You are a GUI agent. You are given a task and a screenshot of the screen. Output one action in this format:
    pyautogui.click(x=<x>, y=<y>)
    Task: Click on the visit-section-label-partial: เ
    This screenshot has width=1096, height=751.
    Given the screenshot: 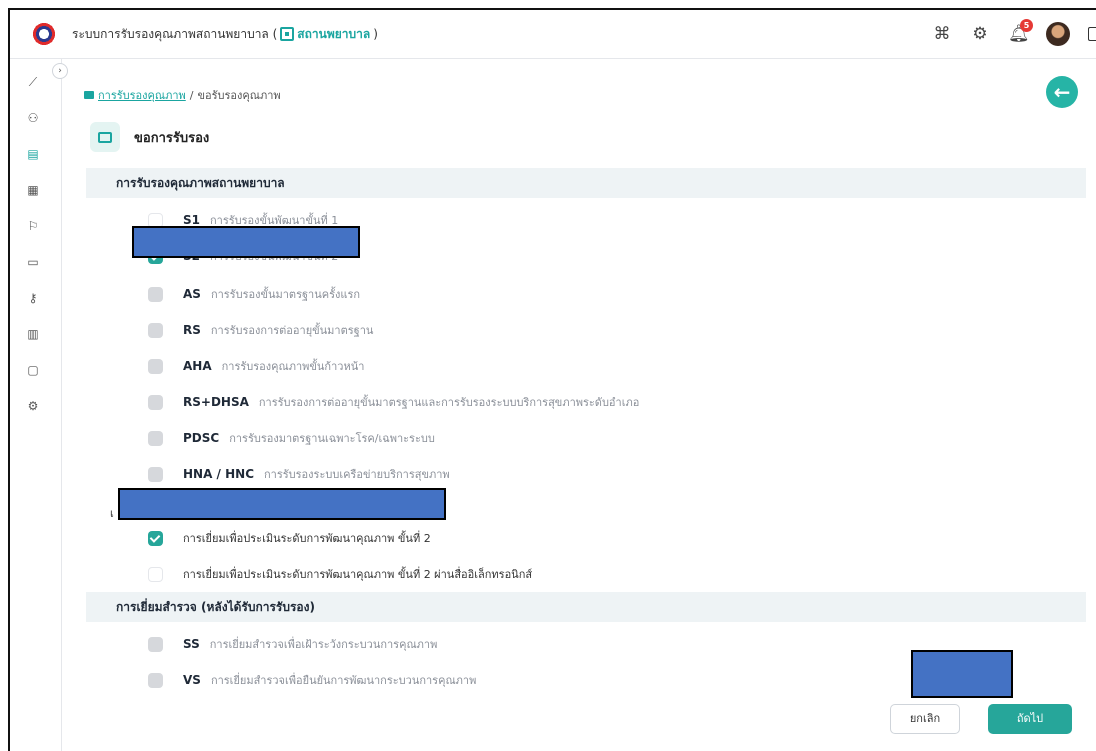 What is the action you would take?
    pyautogui.click(x=112, y=513)
    